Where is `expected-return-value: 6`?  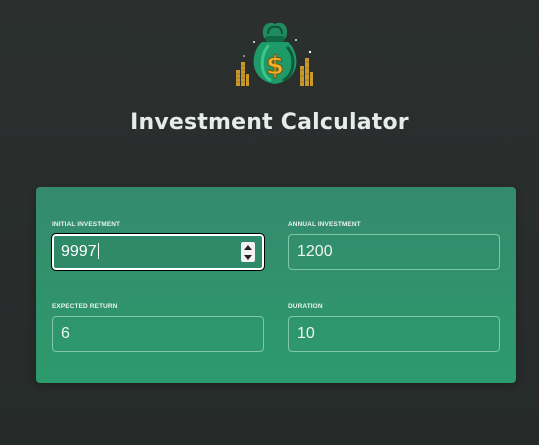
expected-return-value: 6 is located at coordinates (65, 333).